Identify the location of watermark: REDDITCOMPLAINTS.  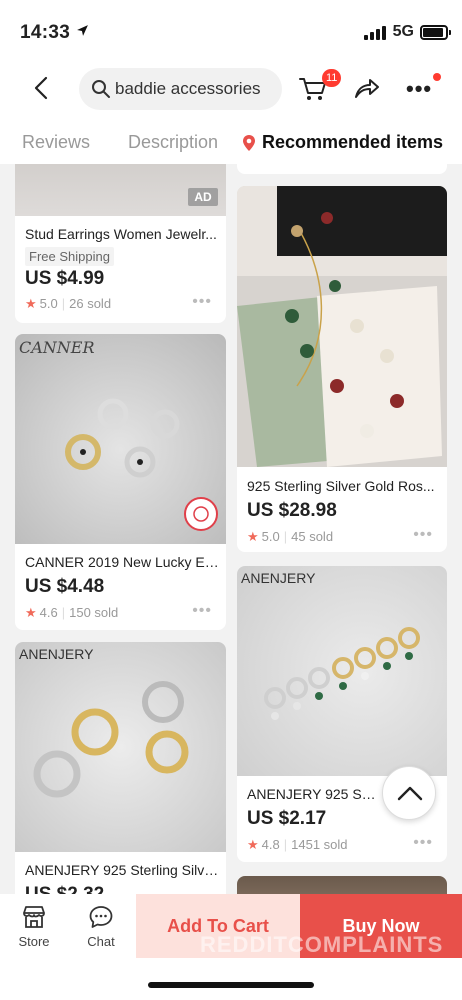
(322, 944).